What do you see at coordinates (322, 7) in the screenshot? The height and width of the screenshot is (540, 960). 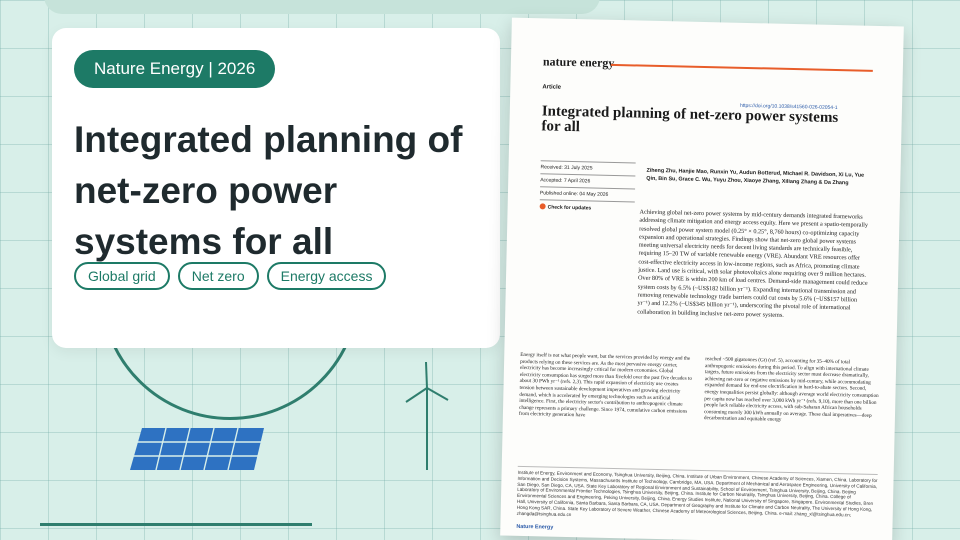 I see `top-decor-band` at bounding box center [322, 7].